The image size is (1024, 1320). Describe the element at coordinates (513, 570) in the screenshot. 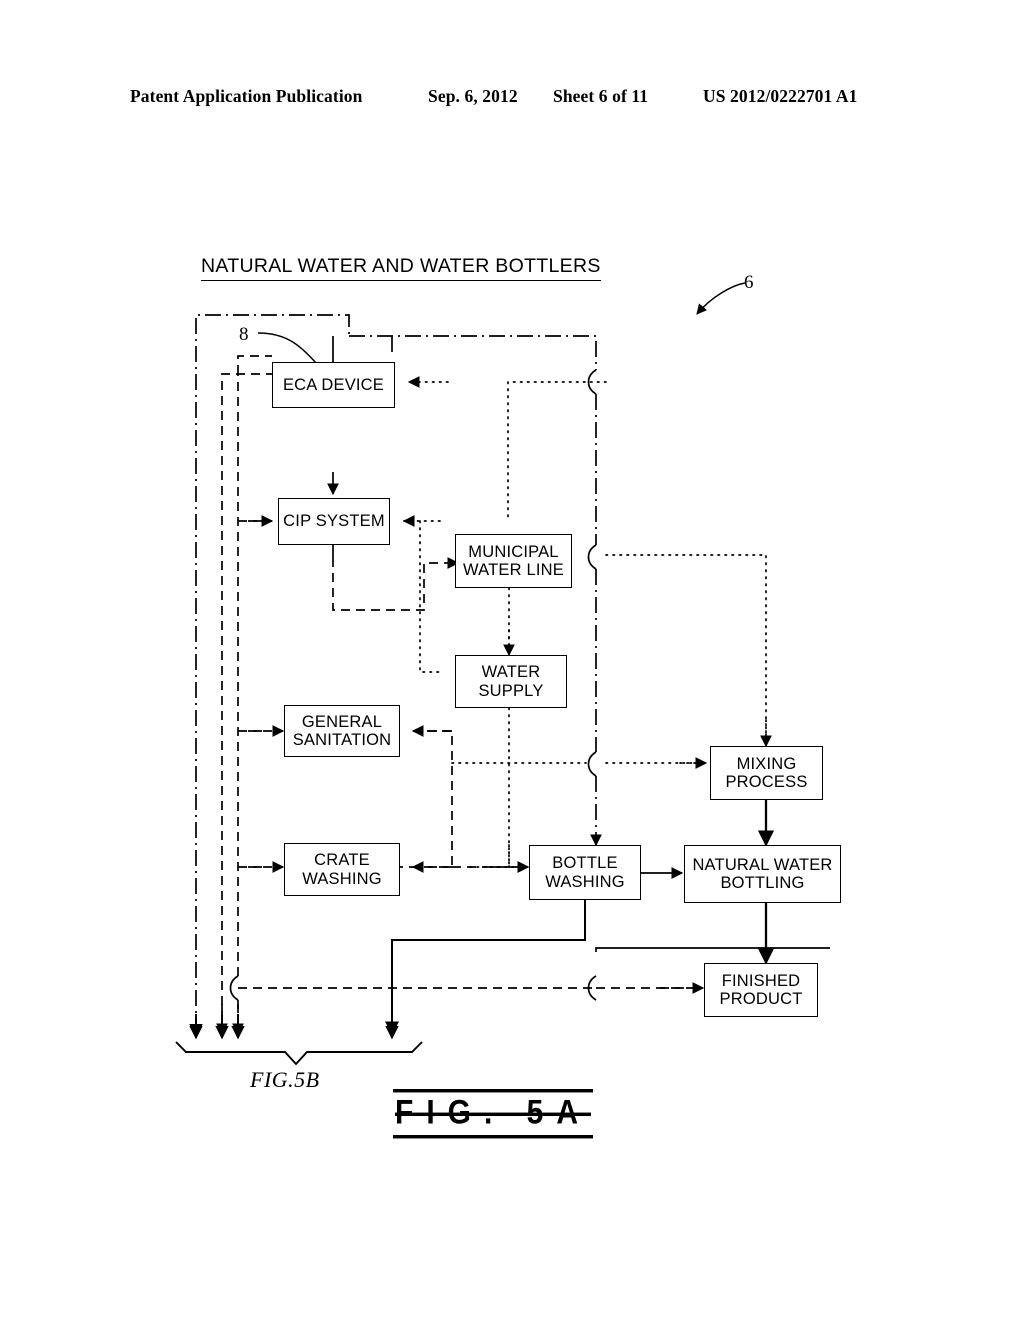

I see `node-municipal-water-line-label-2: WATER LINE` at that location.